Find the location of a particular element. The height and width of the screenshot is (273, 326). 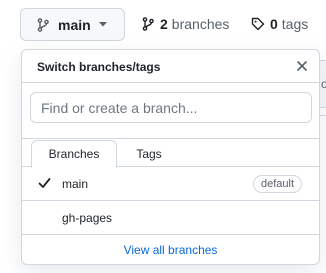

tab-tags-label: Tags is located at coordinates (149, 153).